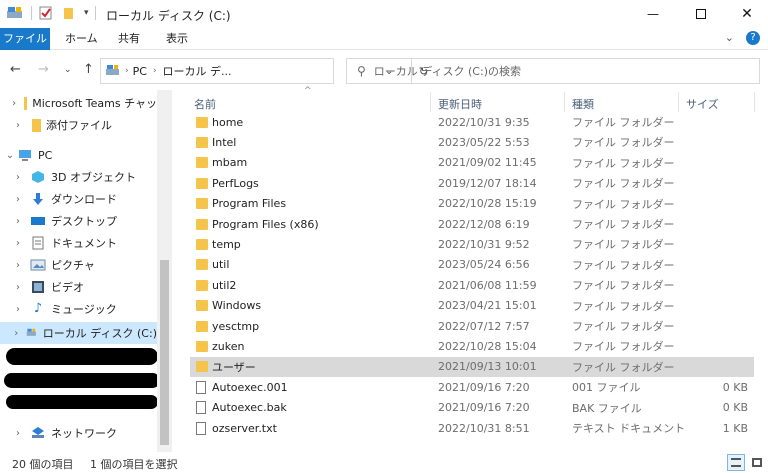 The width and height of the screenshot is (768, 473). I want to click on address-bar: › PC › ローカル デ... ⌄ ↻, so click(264, 71).